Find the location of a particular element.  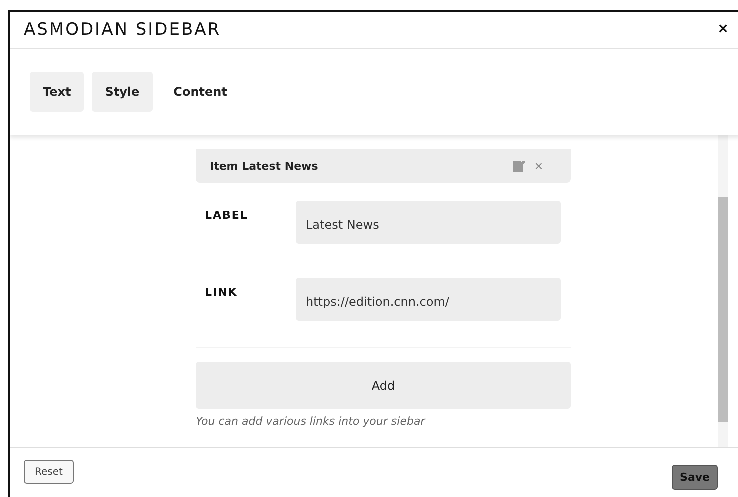

input-field: https://edition.cnn.com/ is located at coordinates (428, 299).